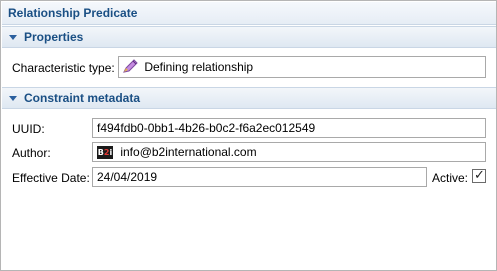  Describe the element at coordinates (130, 67) in the screenshot. I see `pencil-icon` at that location.